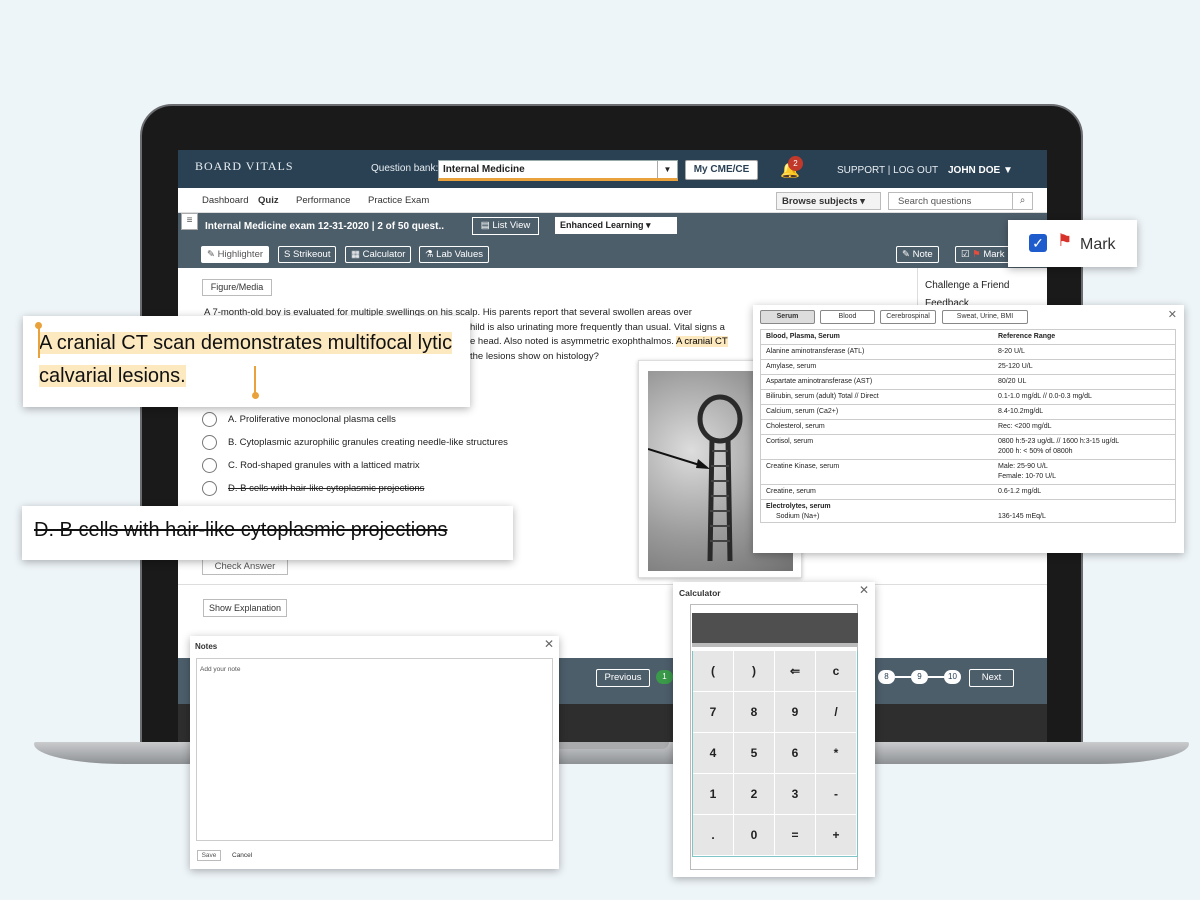 Image resolution: width=1200 pixels, height=900 pixels. I want to click on mode-select: Enhanced Learning ▾, so click(616, 225).